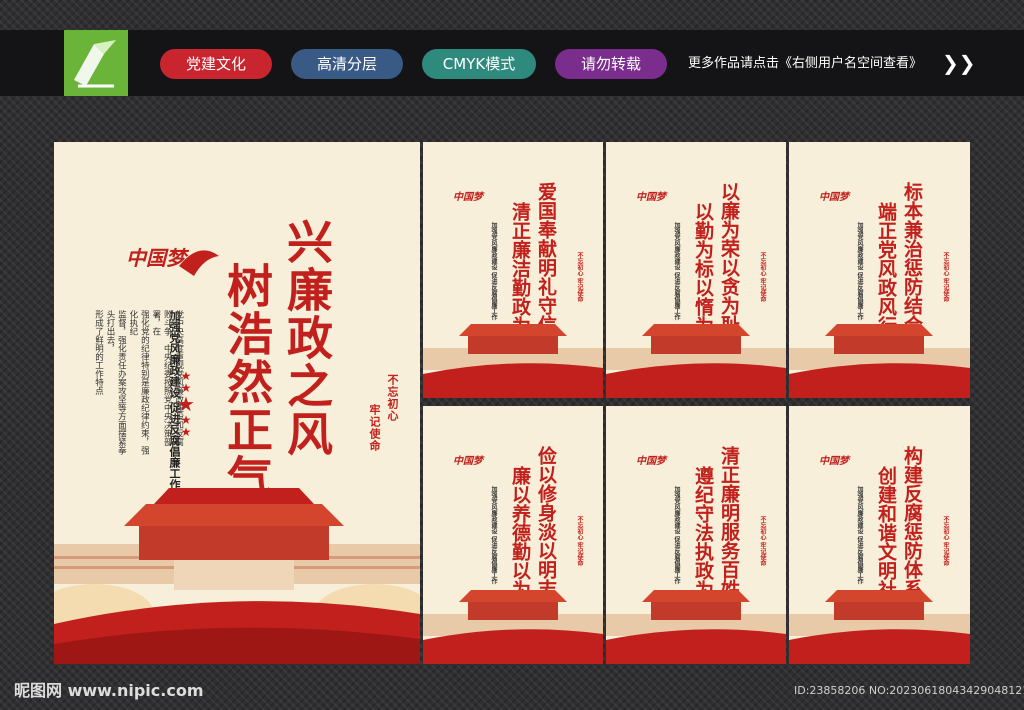 Image resolution: width=1024 pixels, height=710 pixels. I want to click on main-title-line2: 树浩然正气, so click(247, 382).